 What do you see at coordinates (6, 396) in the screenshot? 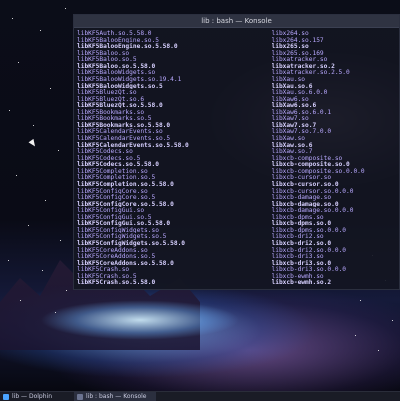
I see `folder-icon` at bounding box center [6, 396].